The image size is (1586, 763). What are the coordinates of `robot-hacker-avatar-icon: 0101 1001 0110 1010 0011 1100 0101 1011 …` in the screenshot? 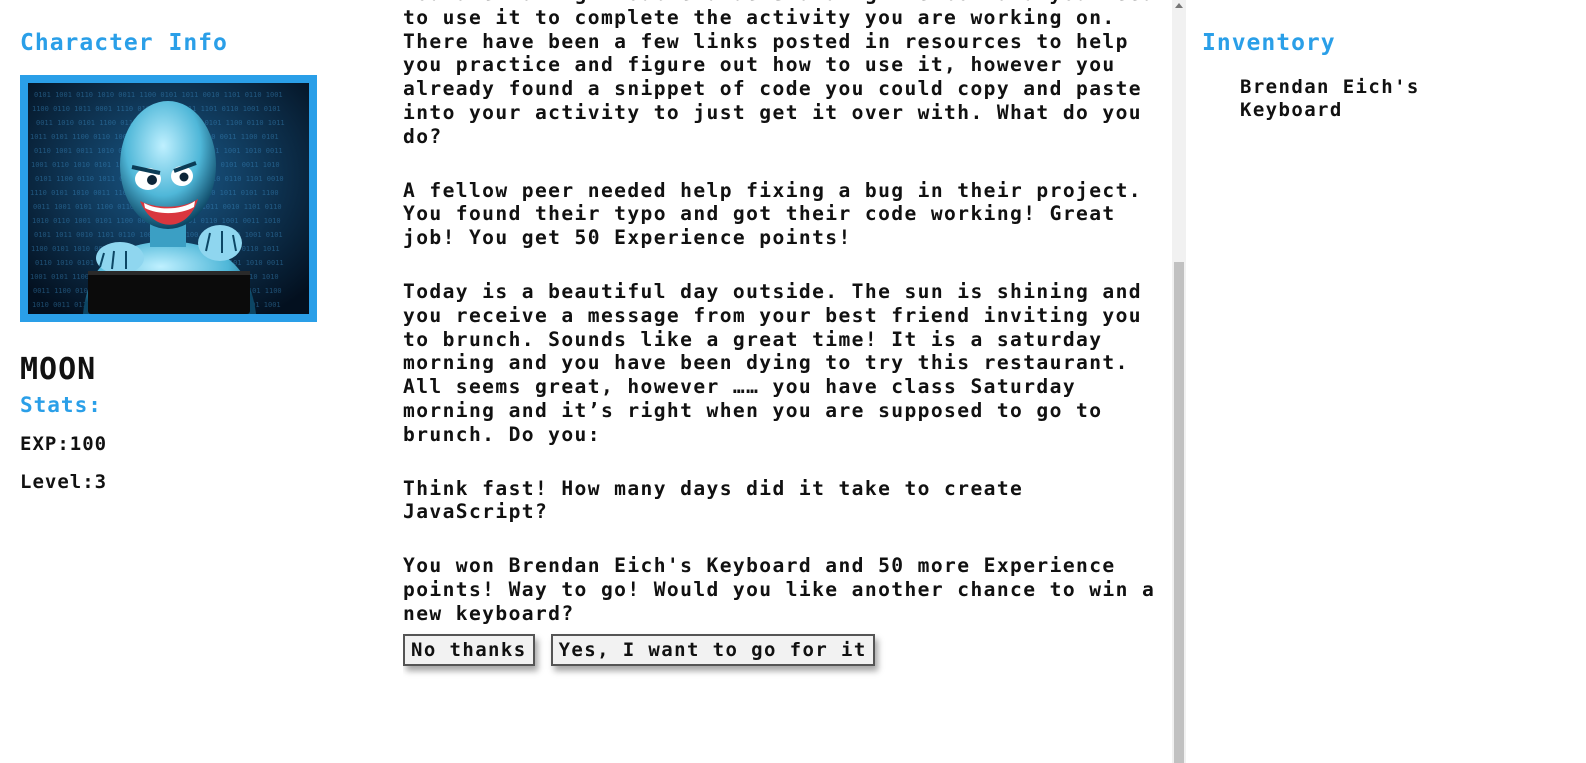 It's located at (168, 198).